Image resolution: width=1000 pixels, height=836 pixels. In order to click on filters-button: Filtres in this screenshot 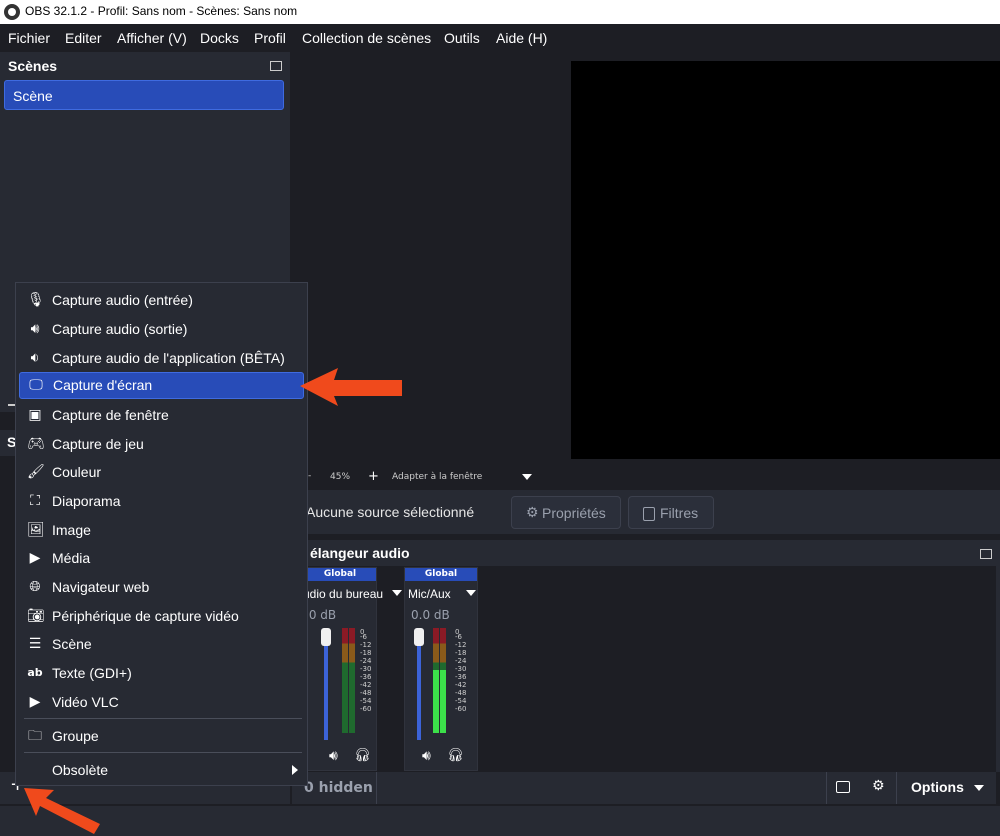, I will do `click(671, 512)`.